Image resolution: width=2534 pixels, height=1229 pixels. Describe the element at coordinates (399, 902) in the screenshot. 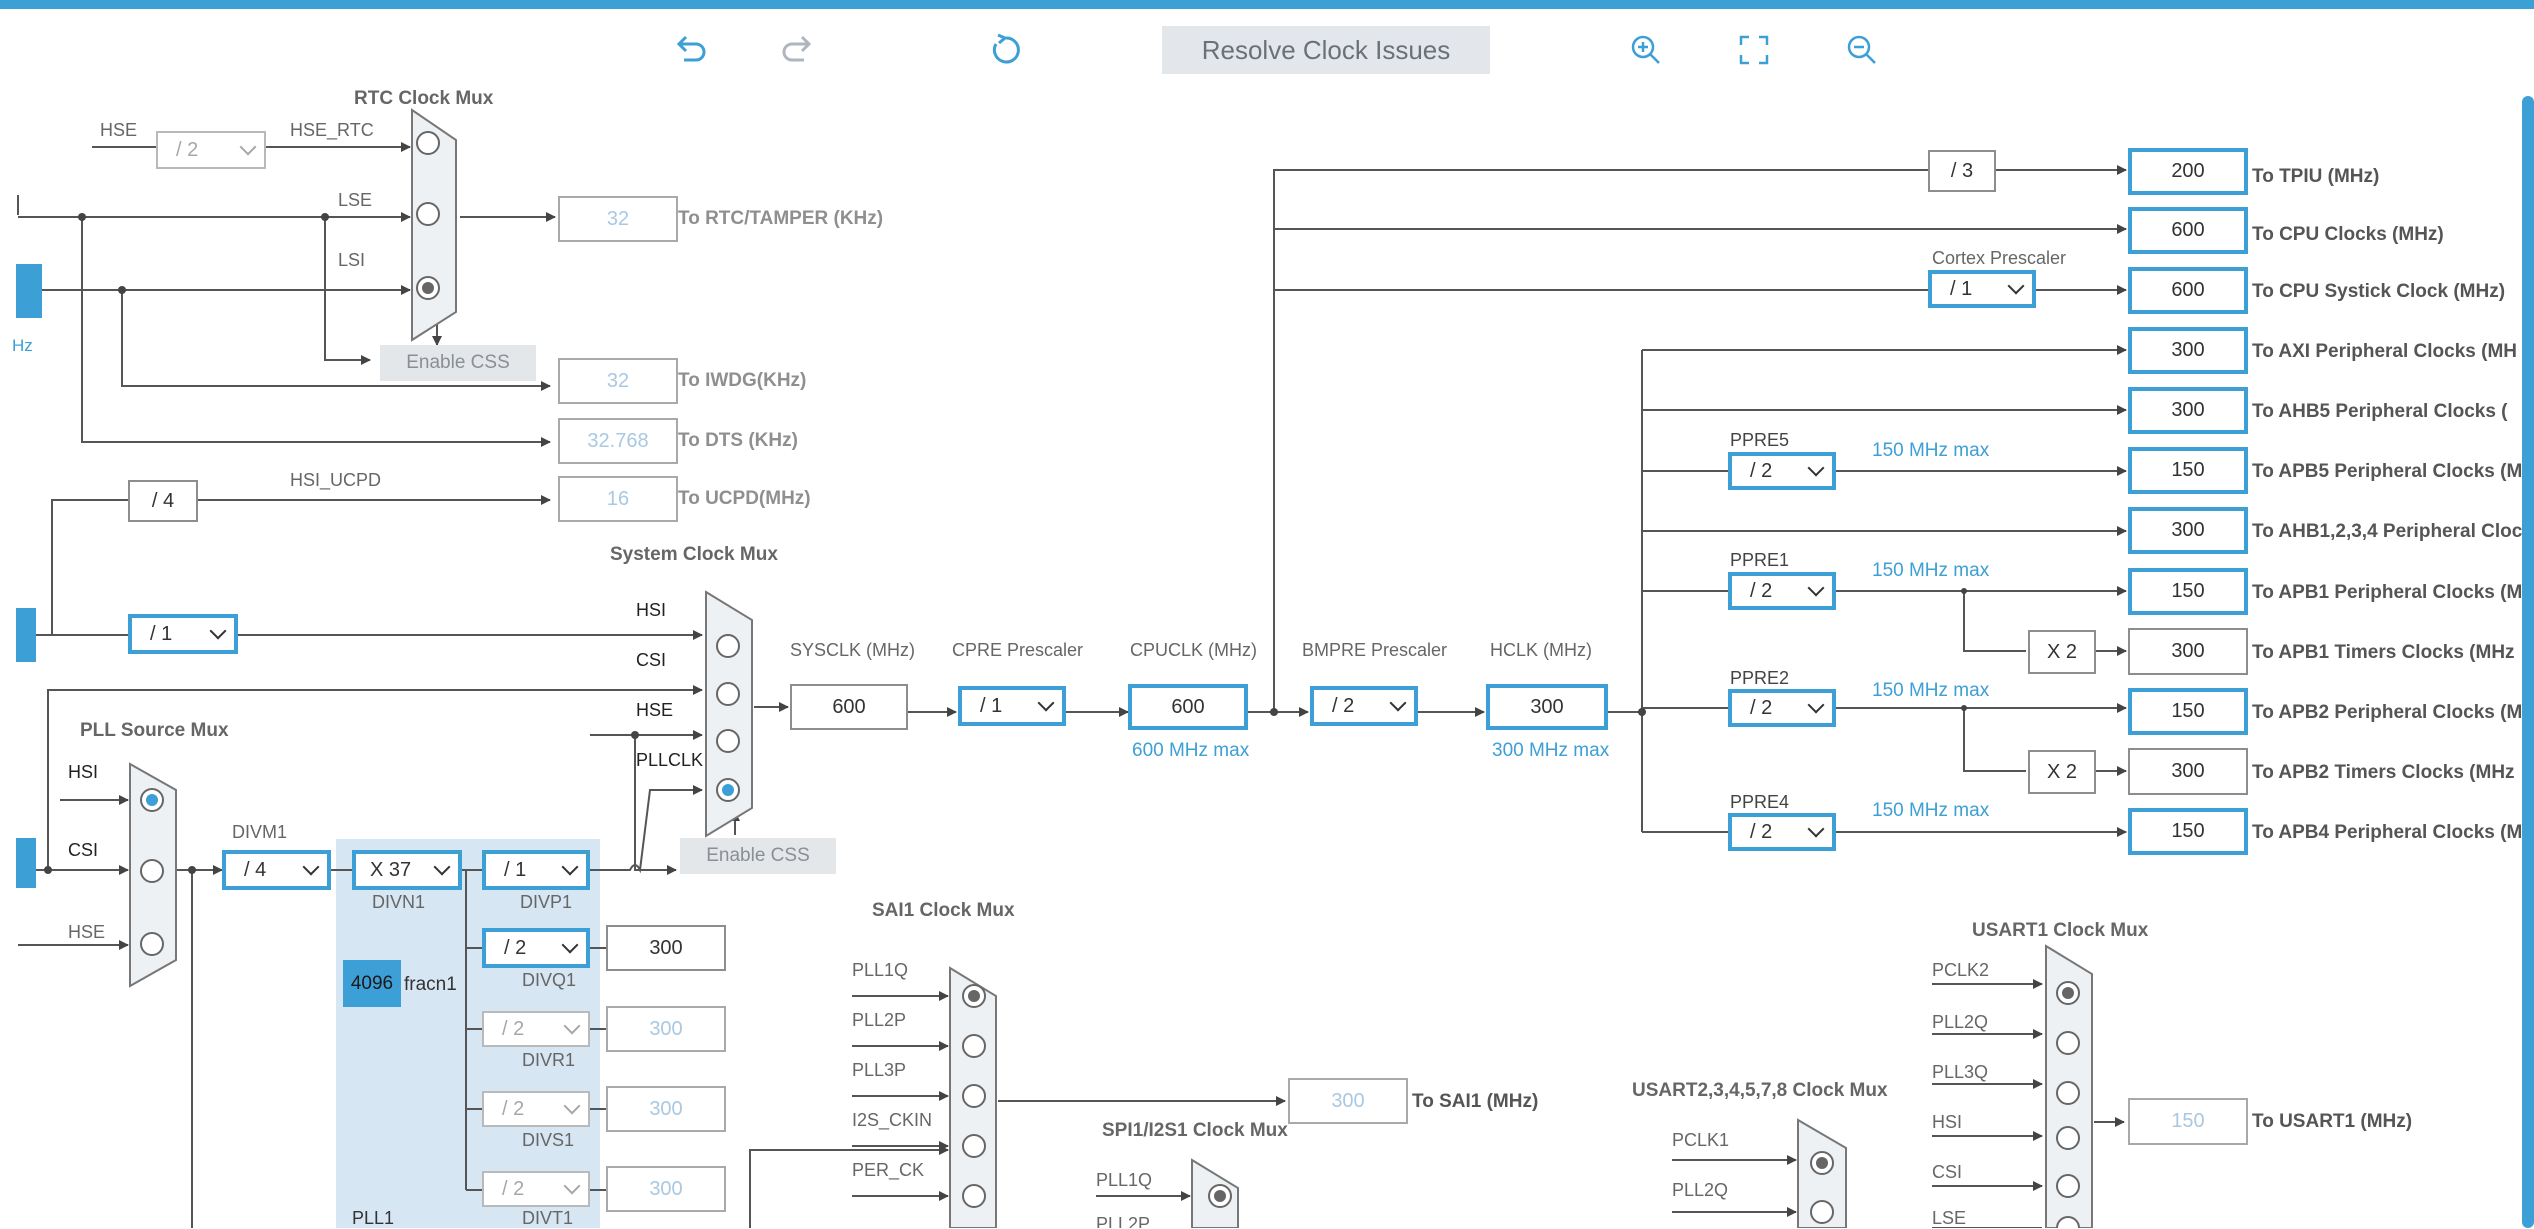

I see `divn1-label: DIVN1` at that location.